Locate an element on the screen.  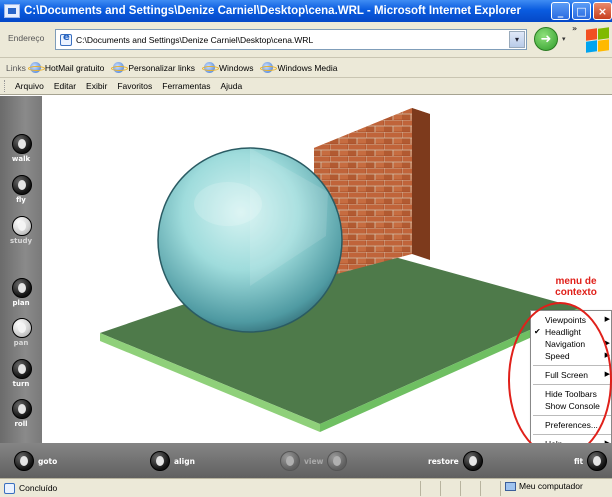
roll-icon is located at coordinates (22, 409).